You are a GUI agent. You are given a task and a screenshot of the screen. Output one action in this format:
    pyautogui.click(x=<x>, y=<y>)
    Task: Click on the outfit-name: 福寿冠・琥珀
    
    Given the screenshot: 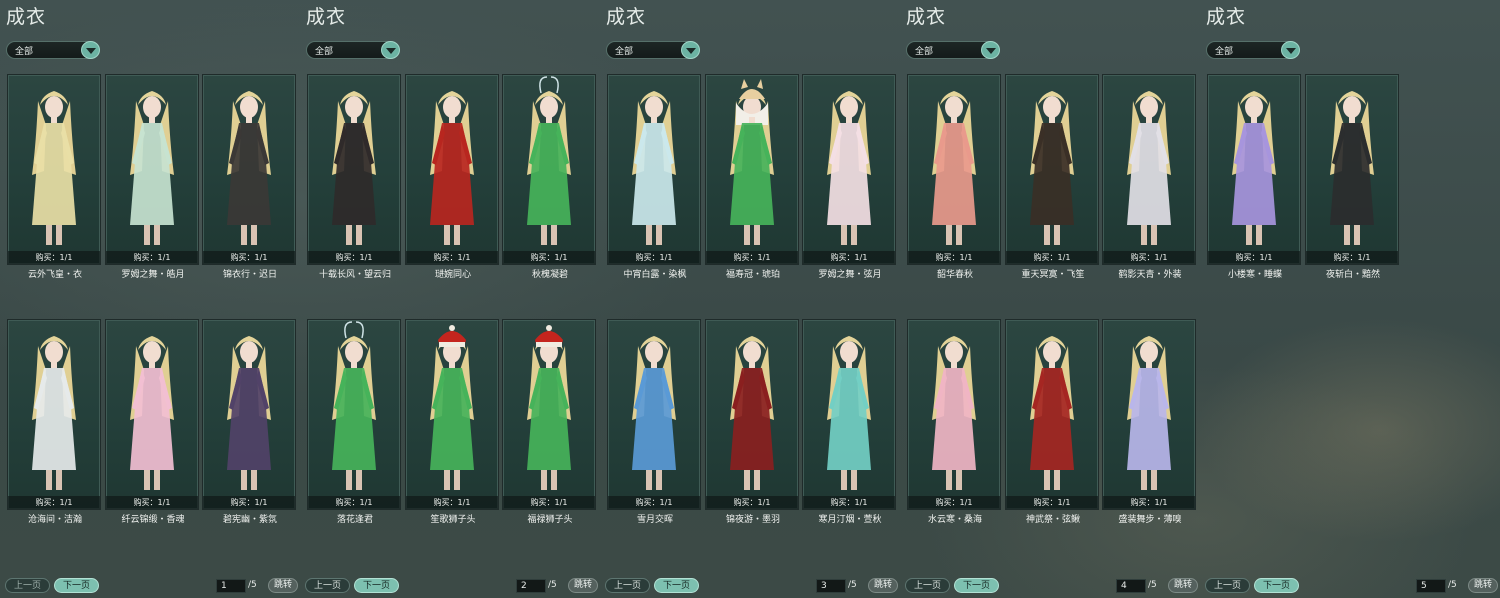 What is the action you would take?
    pyautogui.click(x=752, y=275)
    